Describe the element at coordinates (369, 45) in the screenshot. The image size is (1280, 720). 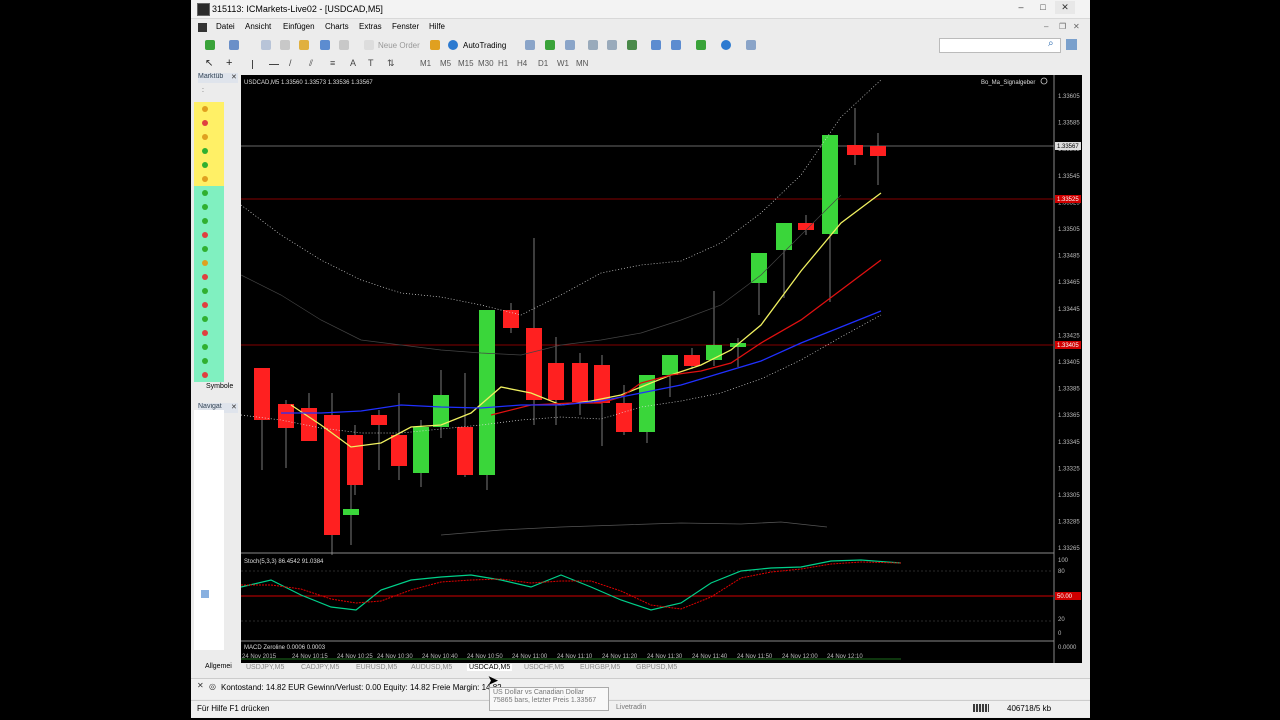
I see `new-order-icon` at that location.